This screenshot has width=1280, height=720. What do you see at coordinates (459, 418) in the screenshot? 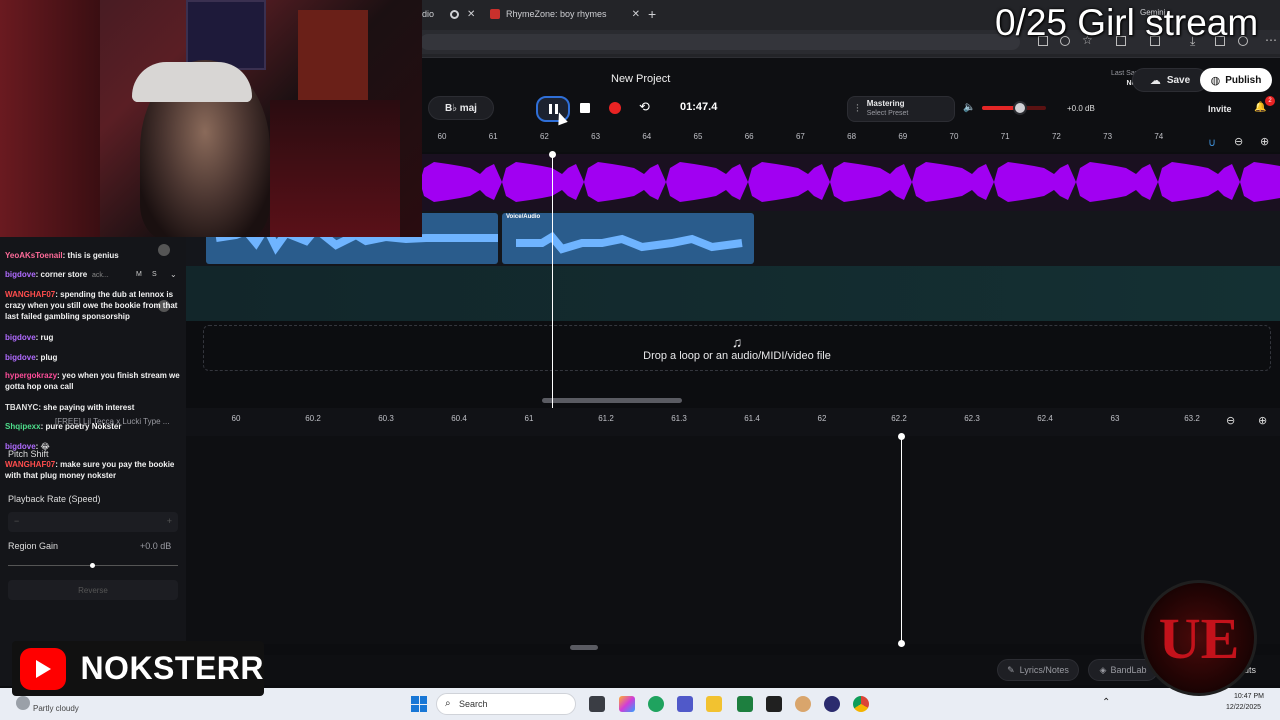
I see `detail-ruler-tick: 60.4` at bounding box center [459, 418].